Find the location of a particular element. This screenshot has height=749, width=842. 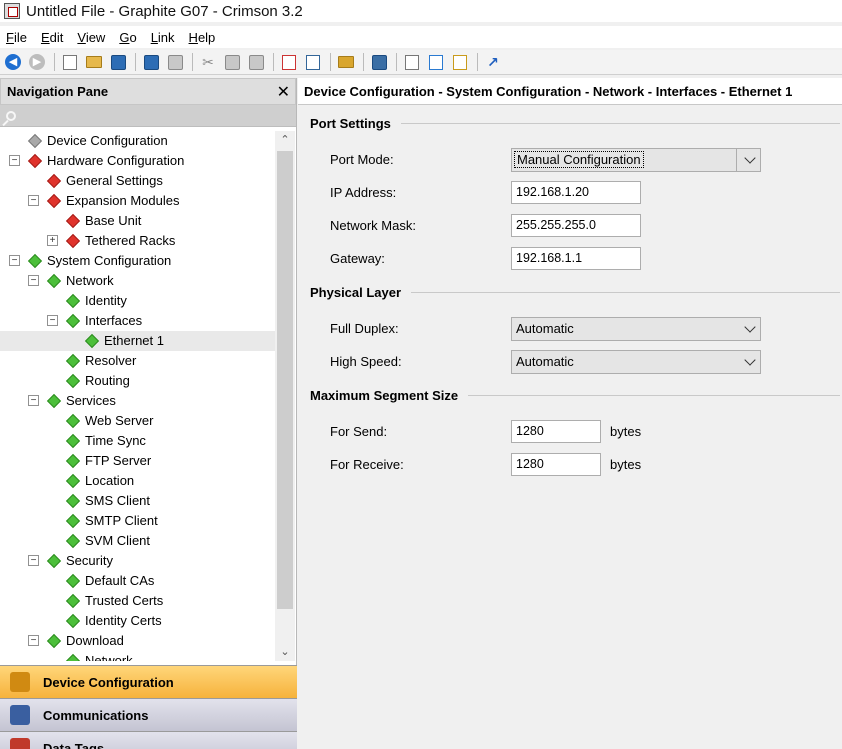

tree-item-expansion-modules: − Expansion Modules is located at coordinates (138, 201).